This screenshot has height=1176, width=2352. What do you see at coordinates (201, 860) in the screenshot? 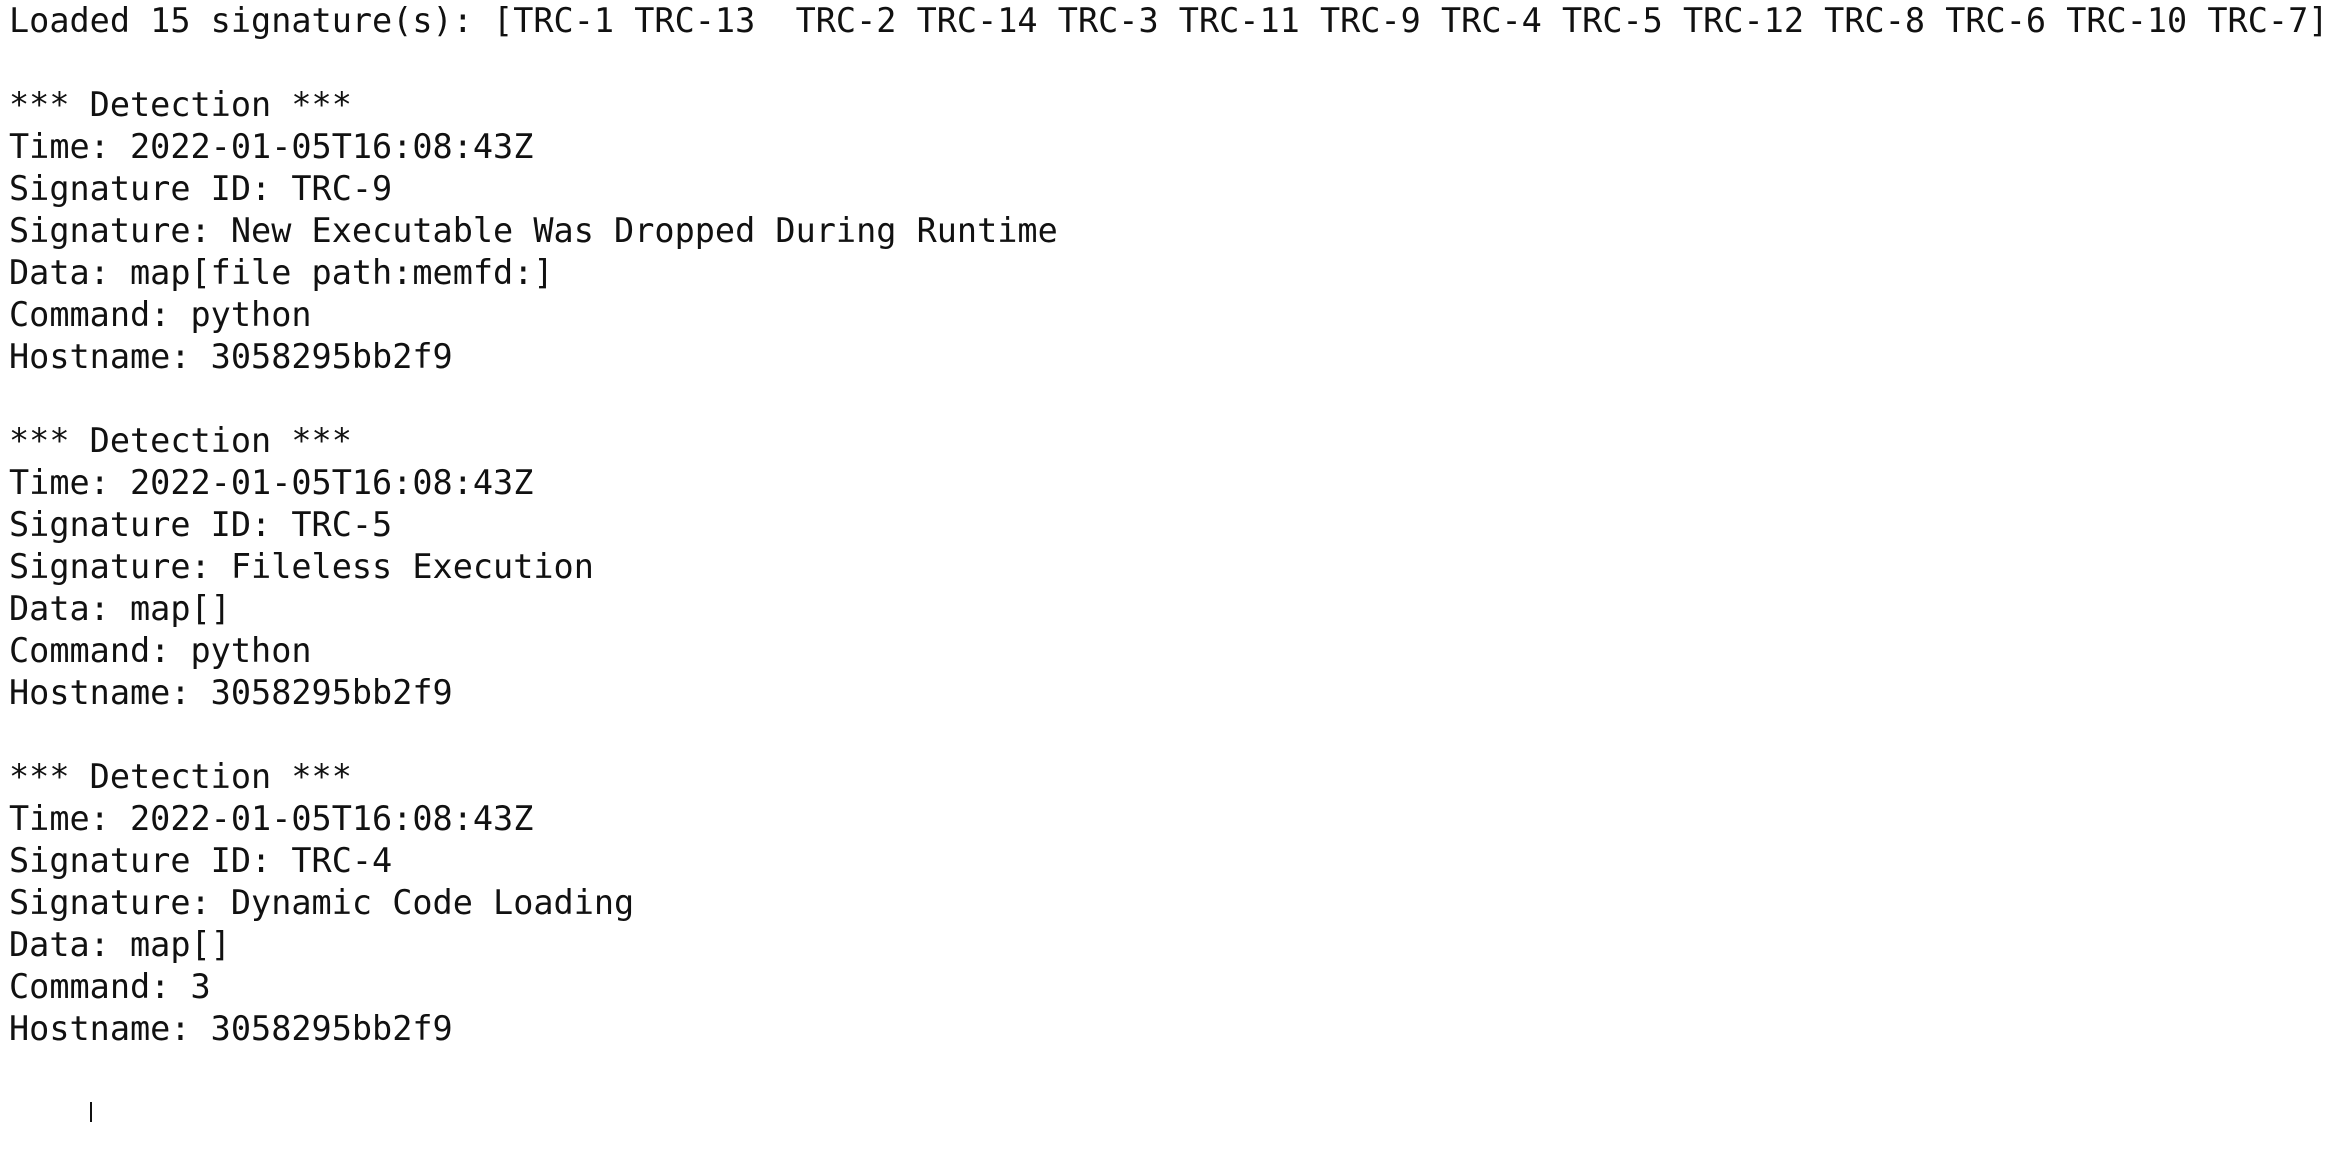
I see `detection-signature-id: Signature ID: TRC-4` at bounding box center [201, 860].